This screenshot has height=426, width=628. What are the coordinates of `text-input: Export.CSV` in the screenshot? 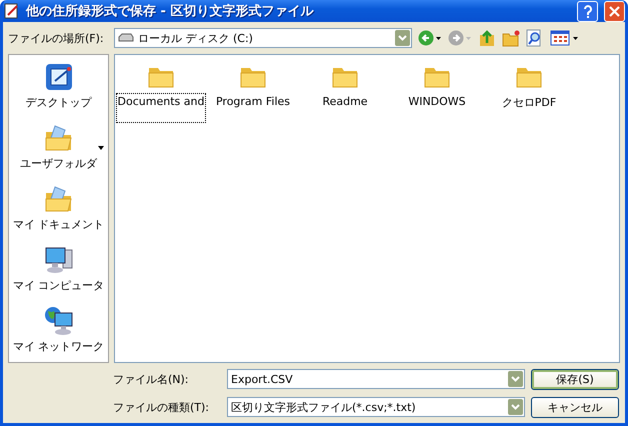 It's located at (367, 379).